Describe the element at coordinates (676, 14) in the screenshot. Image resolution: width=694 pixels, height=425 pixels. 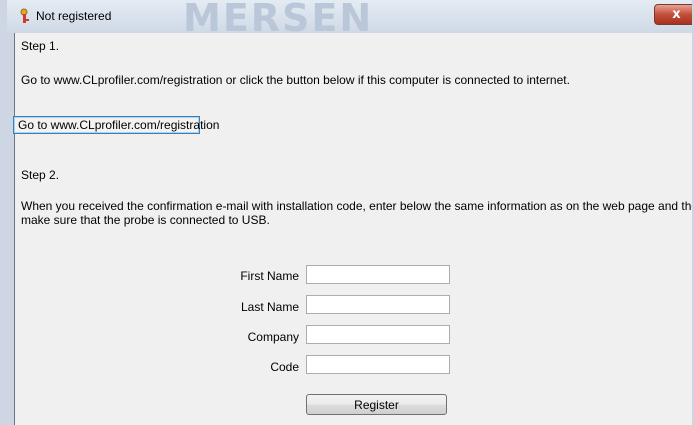
I see `close-icon: x` at that location.